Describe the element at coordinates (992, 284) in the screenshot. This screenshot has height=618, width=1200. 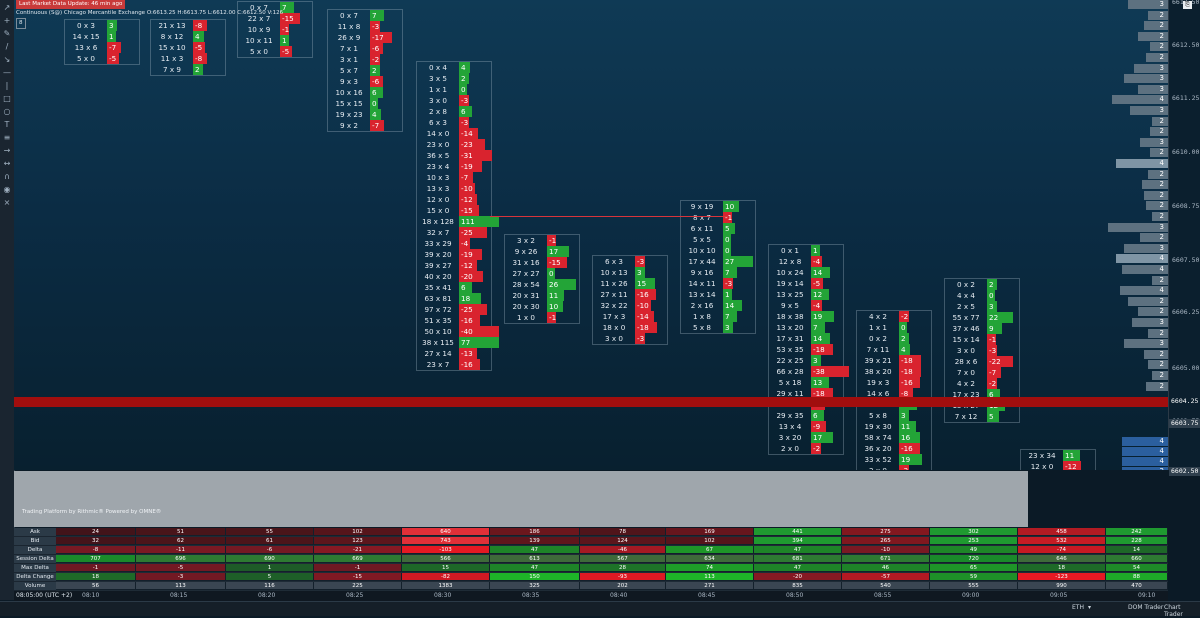
I see `delta-cell: 2` at that location.